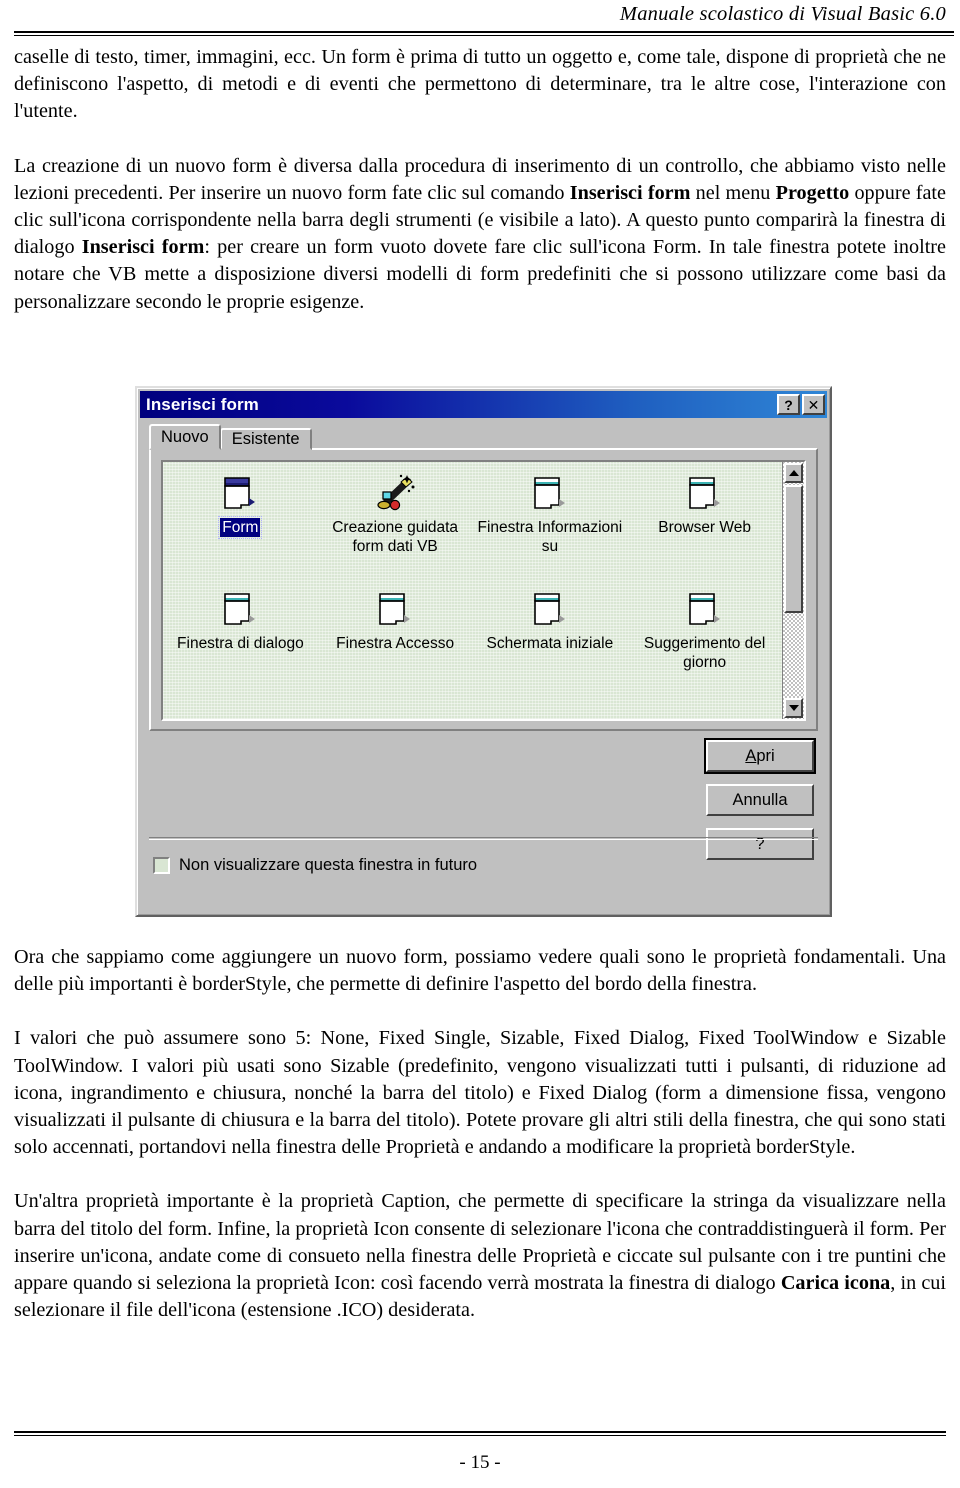 This screenshot has width=960, height=1488. I want to click on dialog-button-column: Apri Annulla ?, so click(760, 800).